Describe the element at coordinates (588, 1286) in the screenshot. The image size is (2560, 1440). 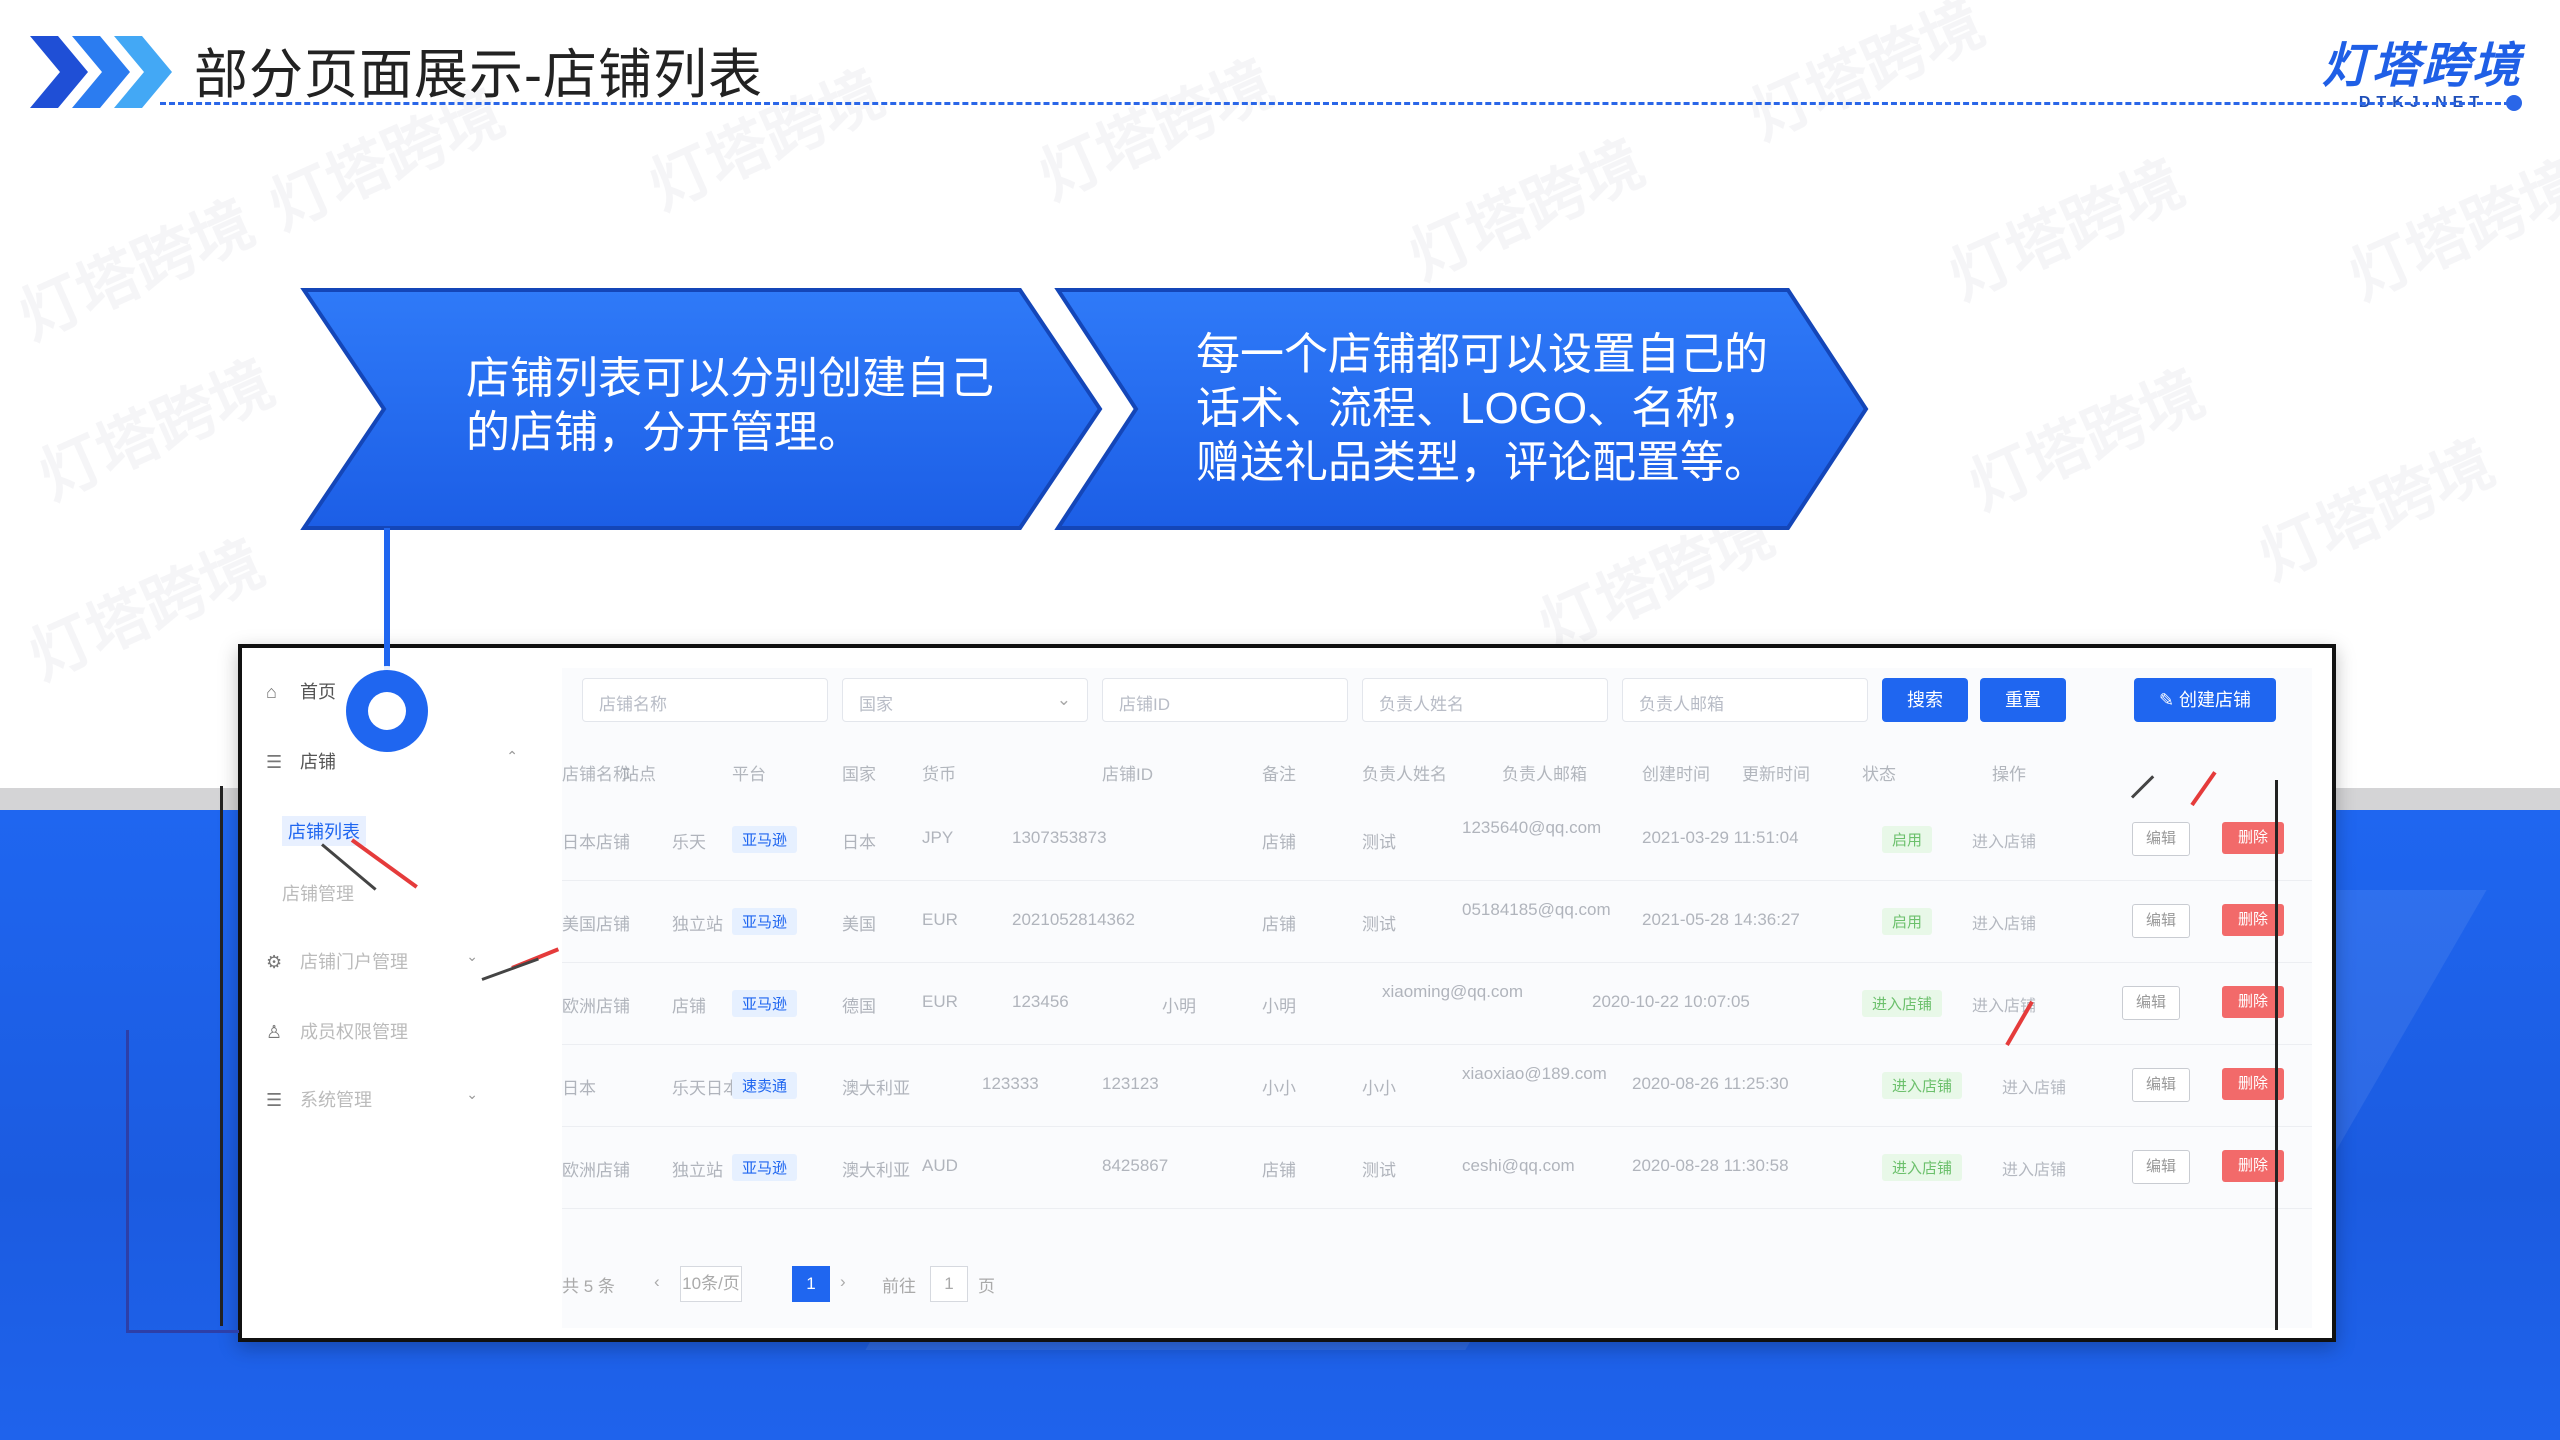
I see `total-count: 共 5 条` at that location.